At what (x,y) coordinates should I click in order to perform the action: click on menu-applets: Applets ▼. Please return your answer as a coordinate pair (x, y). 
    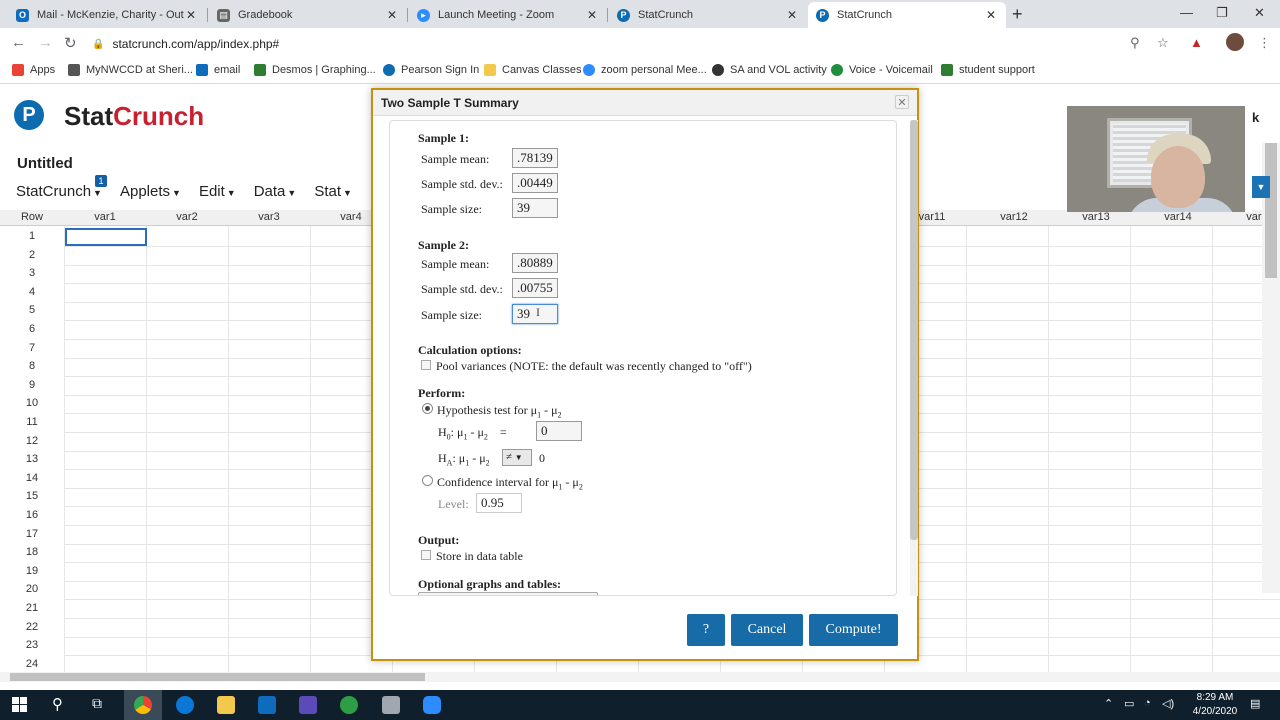
    Looking at the image, I should click on (150, 191).